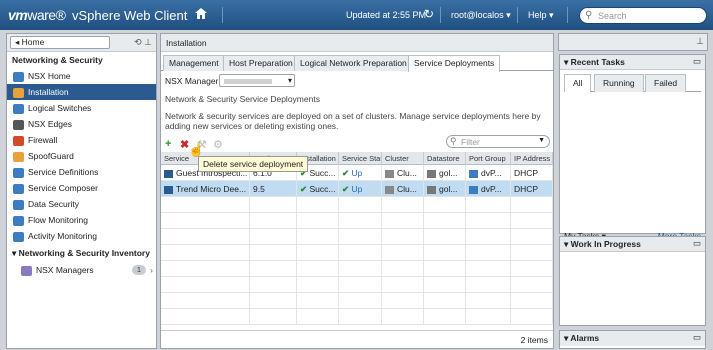  What do you see at coordinates (81, 92) in the screenshot?
I see `sidebar-item-installation: Installation` at bounding box center [81, 92].